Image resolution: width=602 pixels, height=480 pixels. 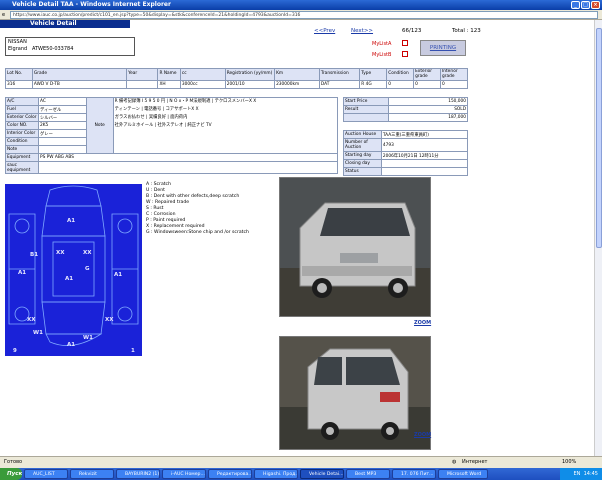 I want to click on closing-day-value, so click(x=424, y=163).